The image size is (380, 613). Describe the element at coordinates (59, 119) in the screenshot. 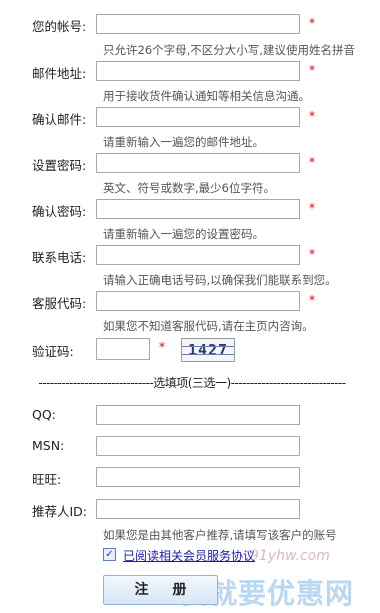

I see `email-confirm-label: 确认邮件:` at that location.